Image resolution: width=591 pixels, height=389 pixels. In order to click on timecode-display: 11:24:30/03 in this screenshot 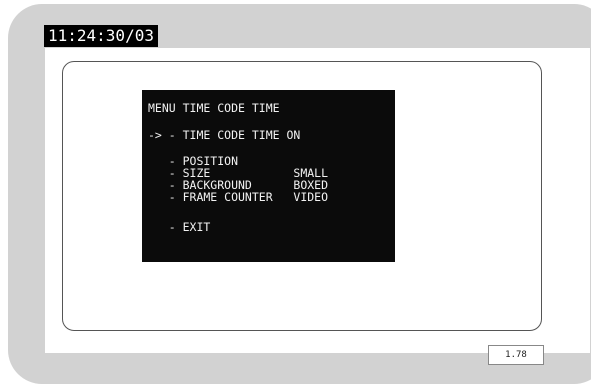, I will do `click(101, 36)`.